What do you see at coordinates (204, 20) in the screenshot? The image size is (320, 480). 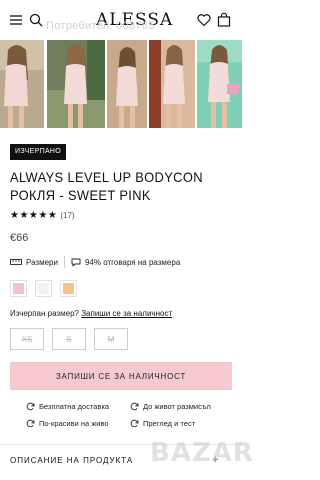 I see `heart-icon` at bounding box center [204, 20].